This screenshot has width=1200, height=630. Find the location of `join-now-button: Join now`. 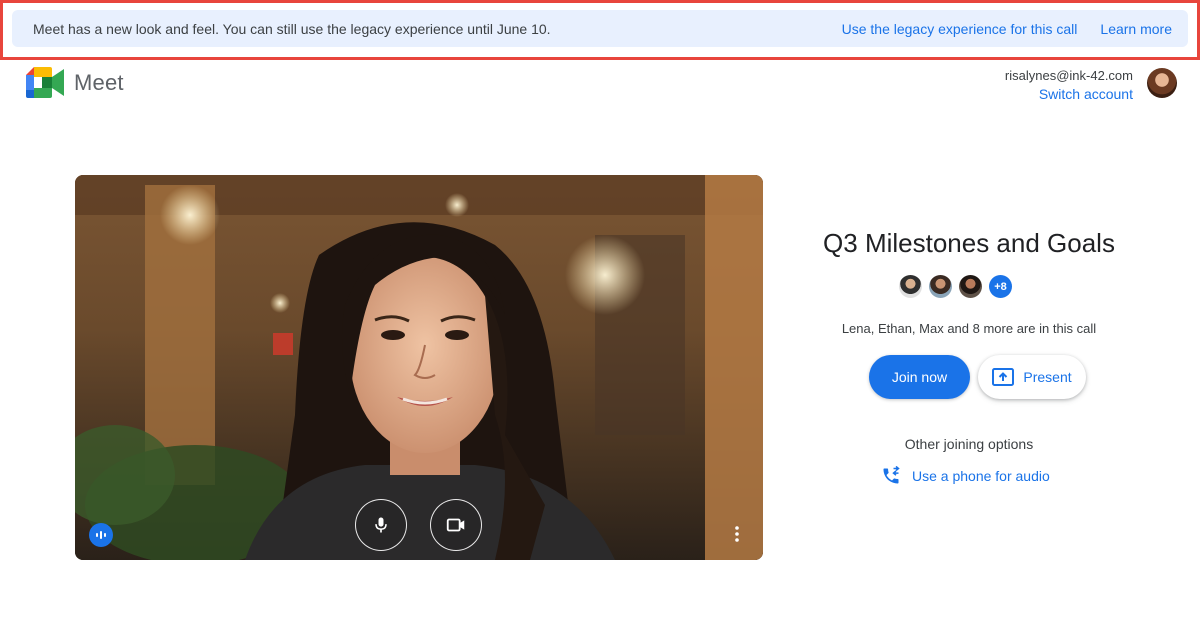

join-now-button: Join now is located at coordinates (919, 377).